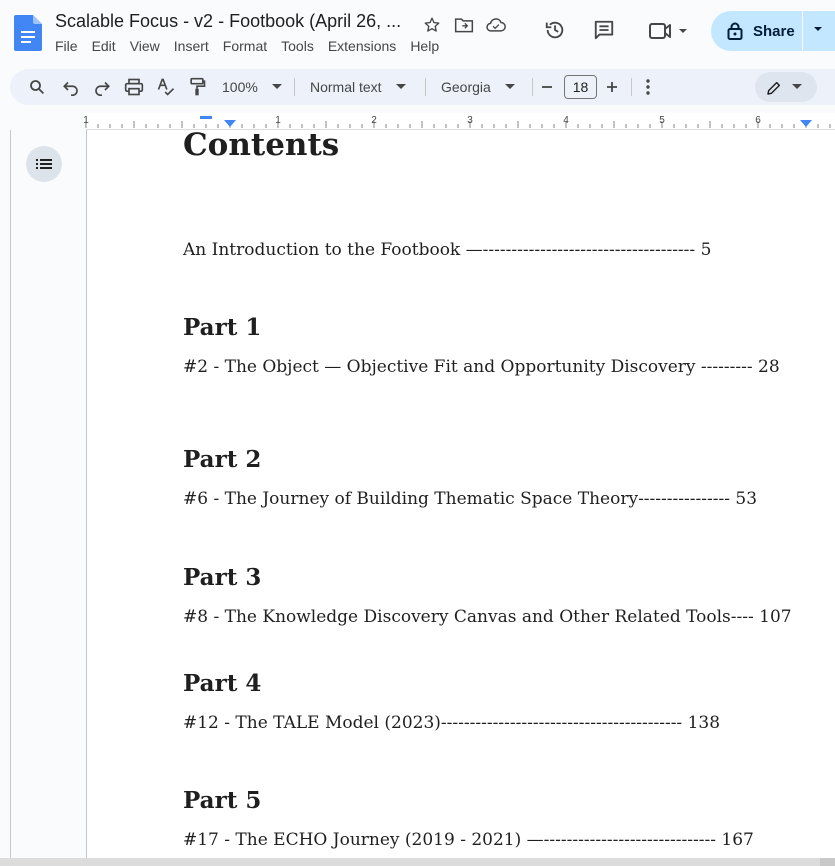  I want to click on font-size-input: 18, so click(580, 87).